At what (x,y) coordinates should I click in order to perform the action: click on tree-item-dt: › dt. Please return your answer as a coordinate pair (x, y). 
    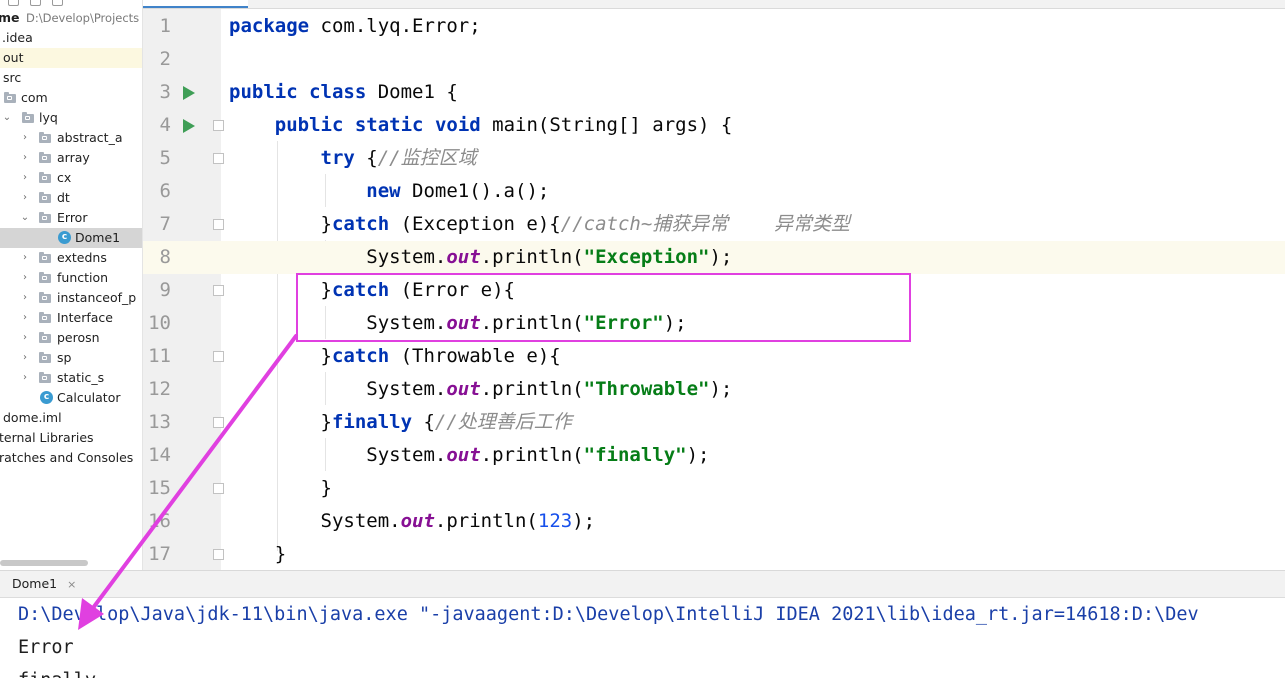
    Looking at the image, I should click on (71, 198).